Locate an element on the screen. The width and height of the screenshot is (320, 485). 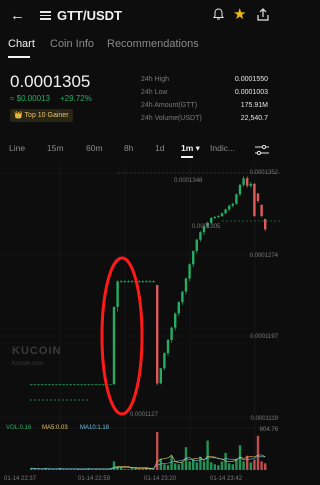
x-tick-4: 01-14 23:42 is located at coordinates (226, 479).